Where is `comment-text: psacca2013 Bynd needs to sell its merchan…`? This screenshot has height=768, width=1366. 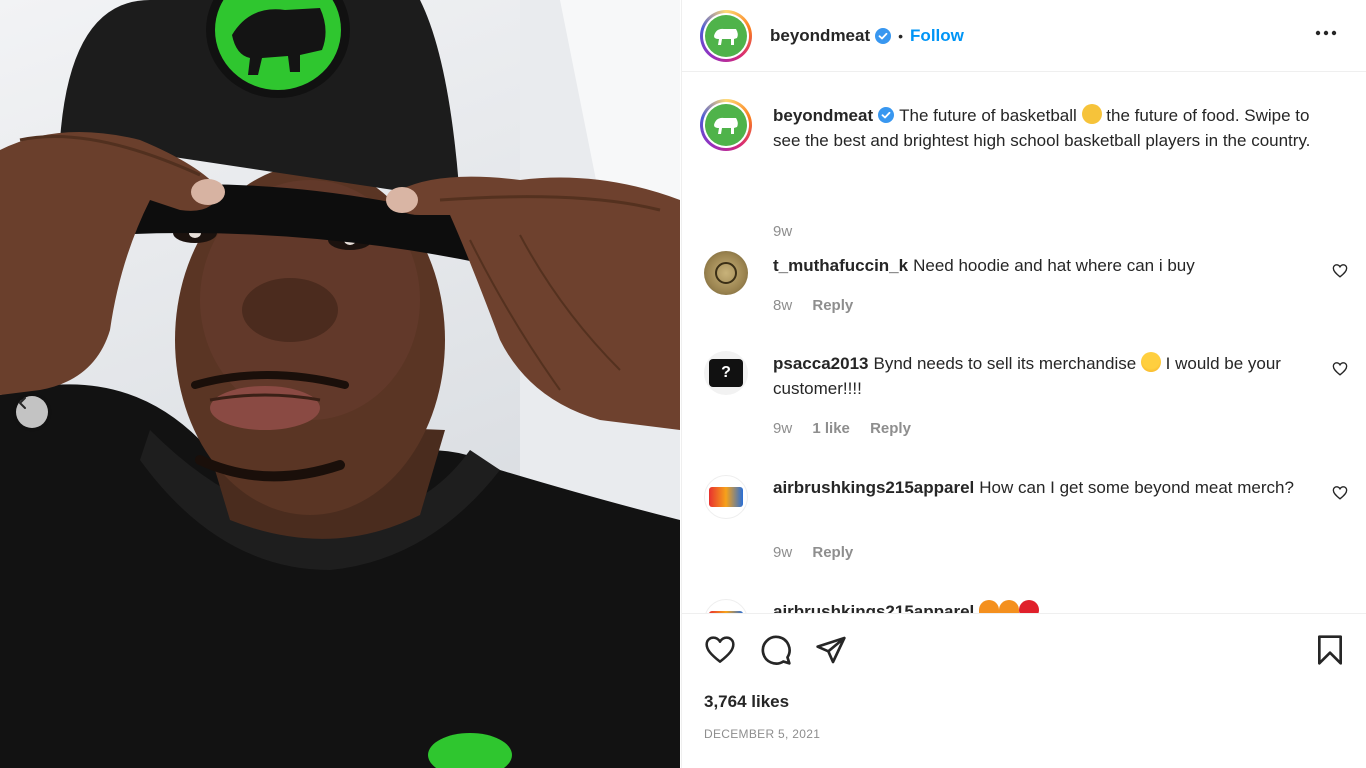
comment-text: psacca2013 Bynd needs to sell its merchan… is located at coordinates (1038, 376).